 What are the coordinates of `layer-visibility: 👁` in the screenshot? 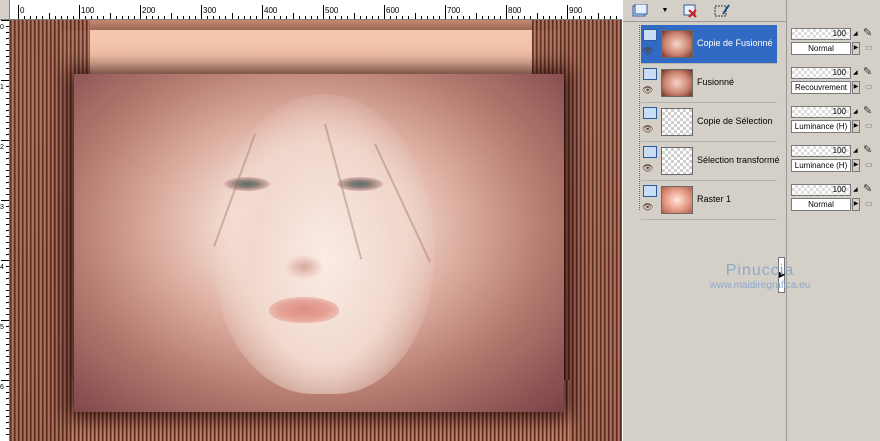 It's located at (650, 162).